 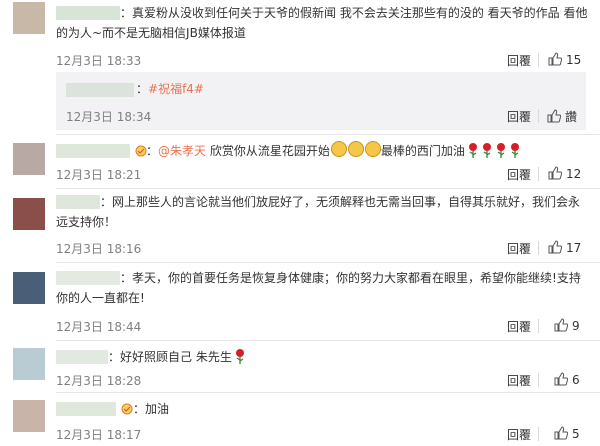 I want to click on like-button: 6, so click(x=567, y=379).